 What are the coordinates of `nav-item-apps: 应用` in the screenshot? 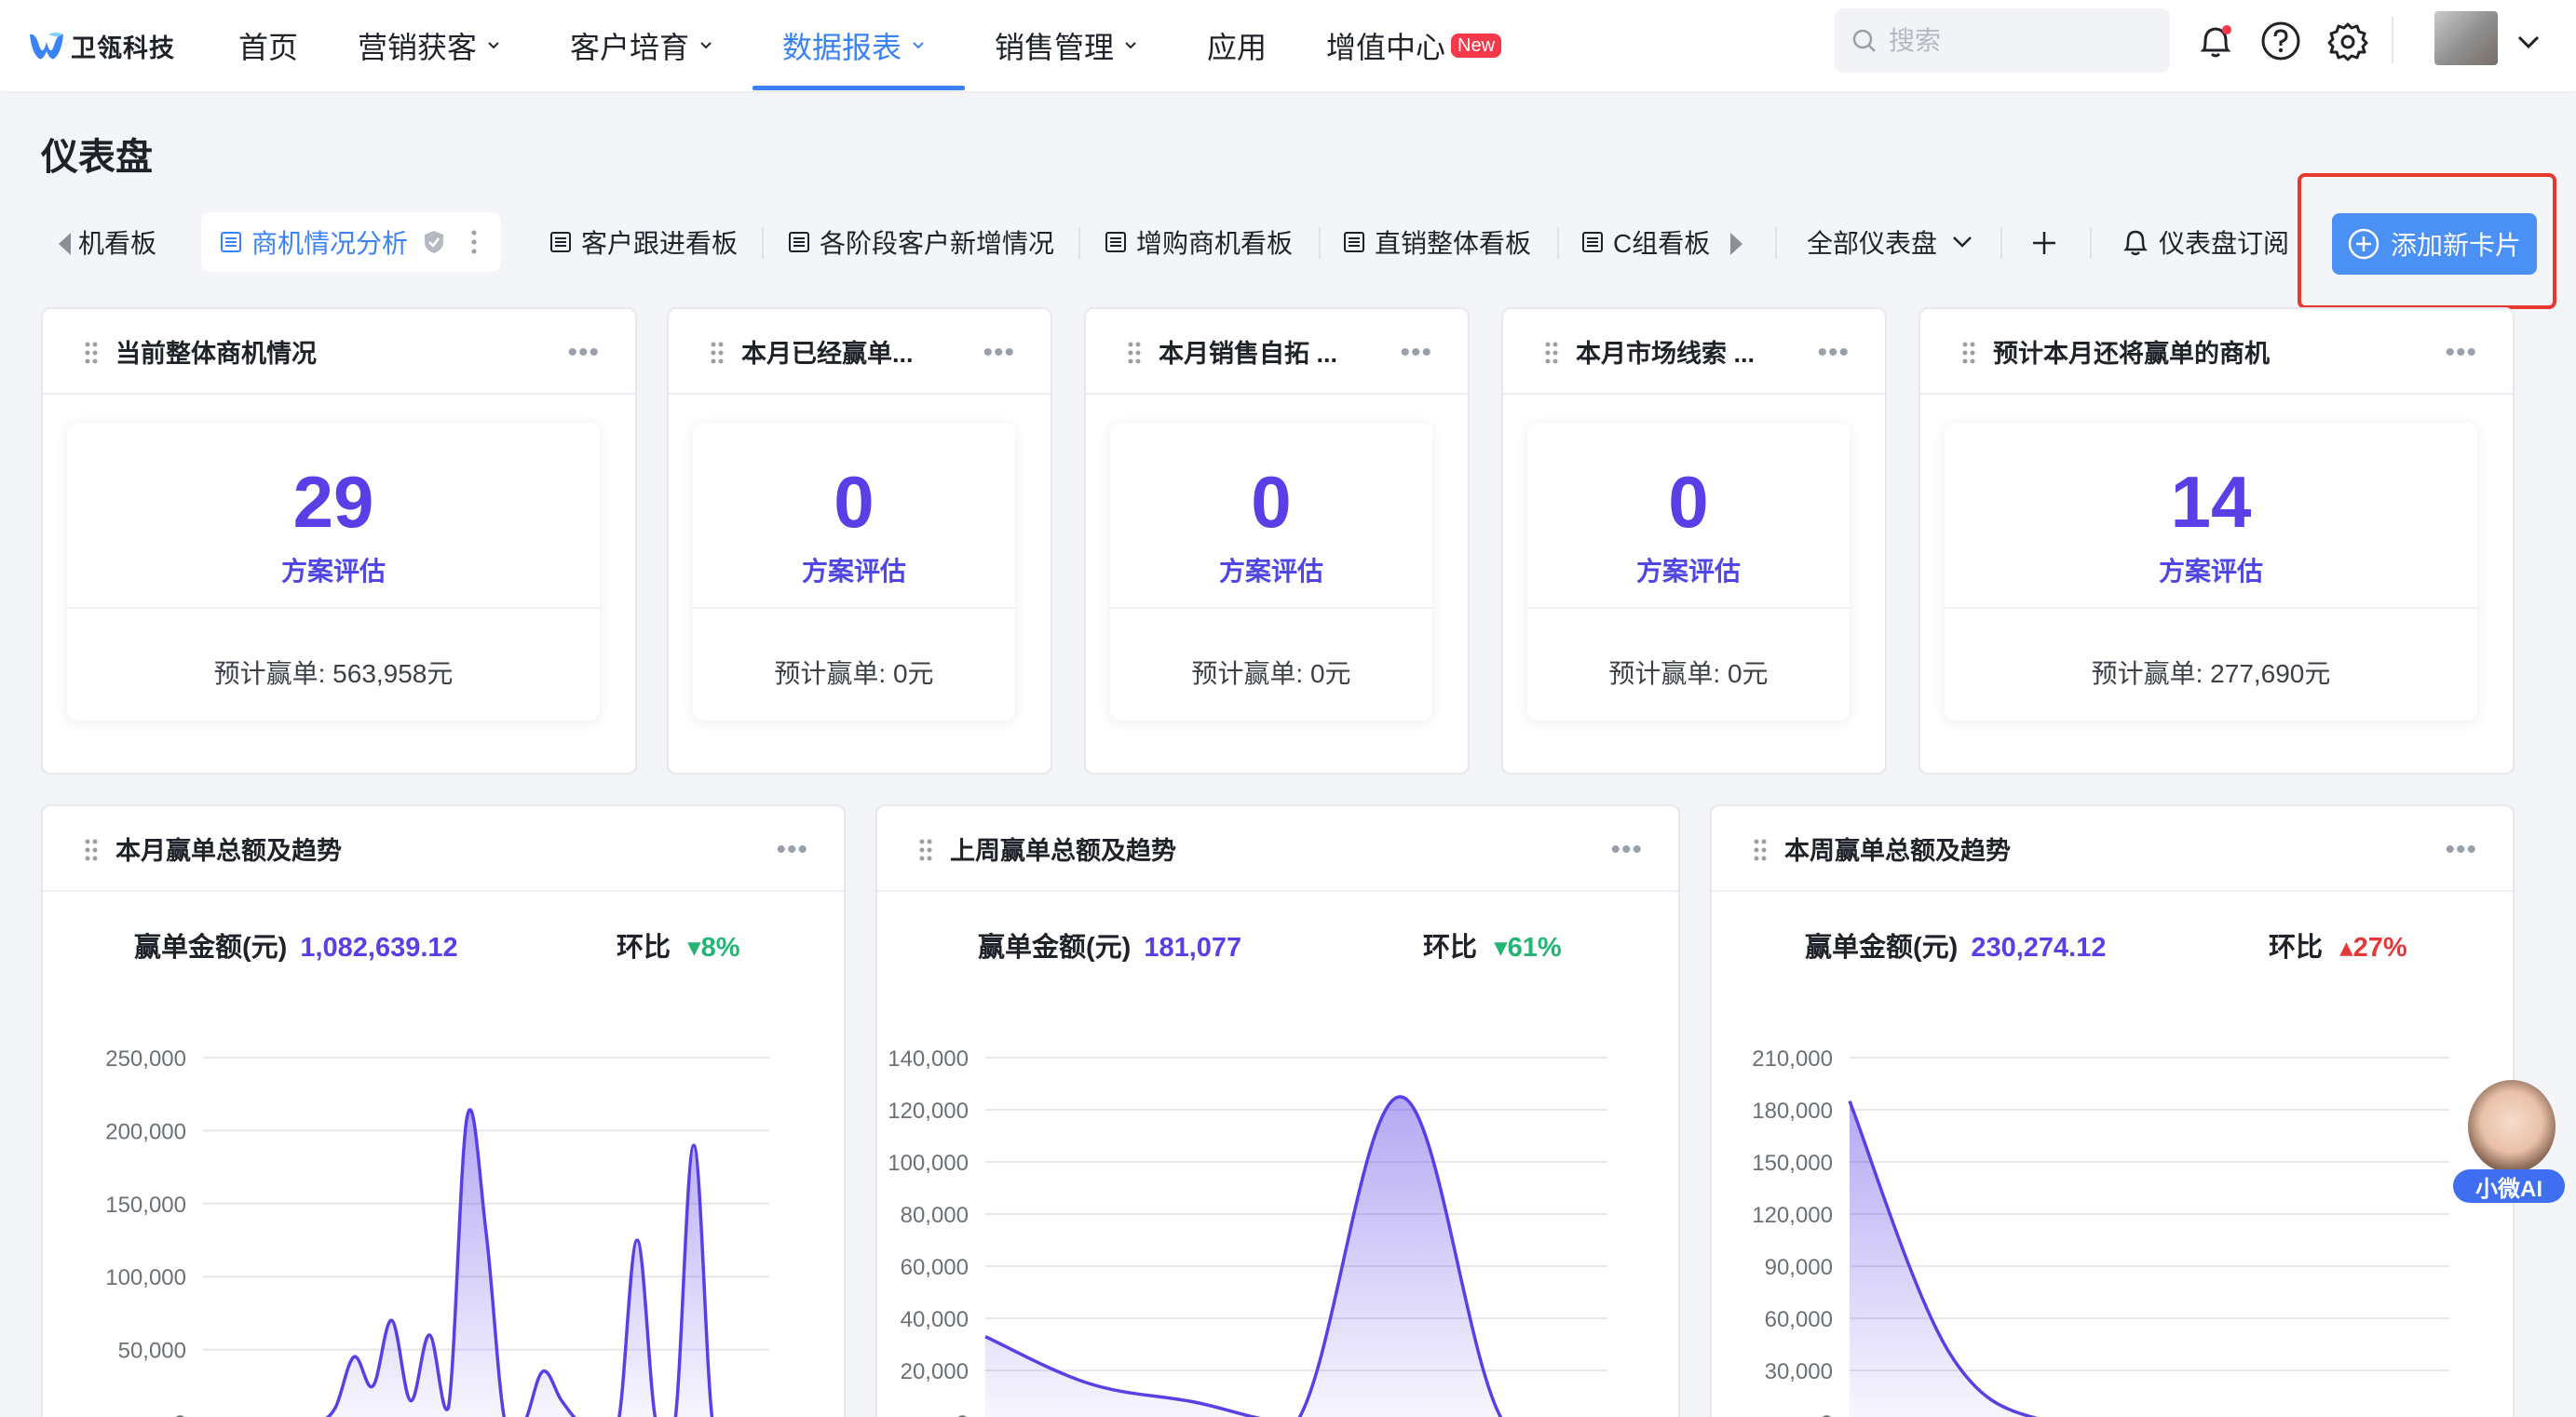 It's located at (1237, 45).